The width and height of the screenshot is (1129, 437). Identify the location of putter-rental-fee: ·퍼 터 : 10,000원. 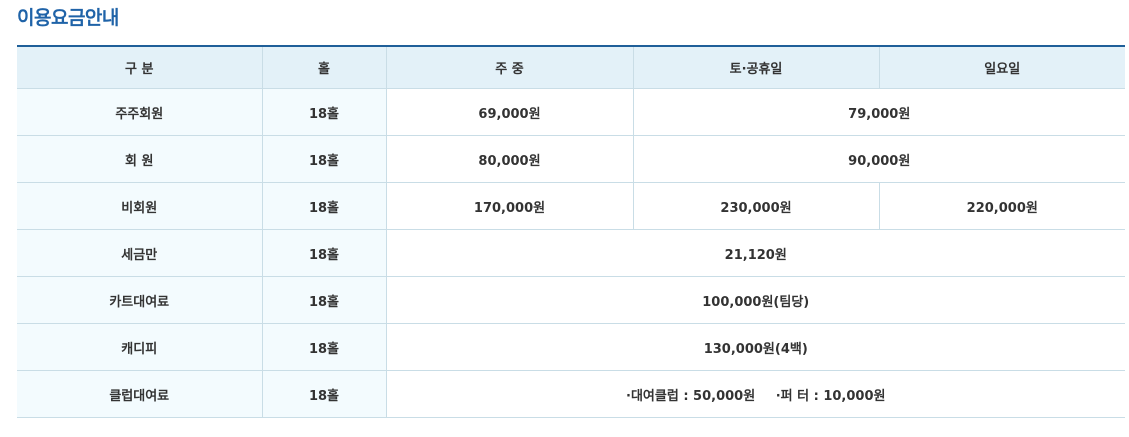
(830, 396).